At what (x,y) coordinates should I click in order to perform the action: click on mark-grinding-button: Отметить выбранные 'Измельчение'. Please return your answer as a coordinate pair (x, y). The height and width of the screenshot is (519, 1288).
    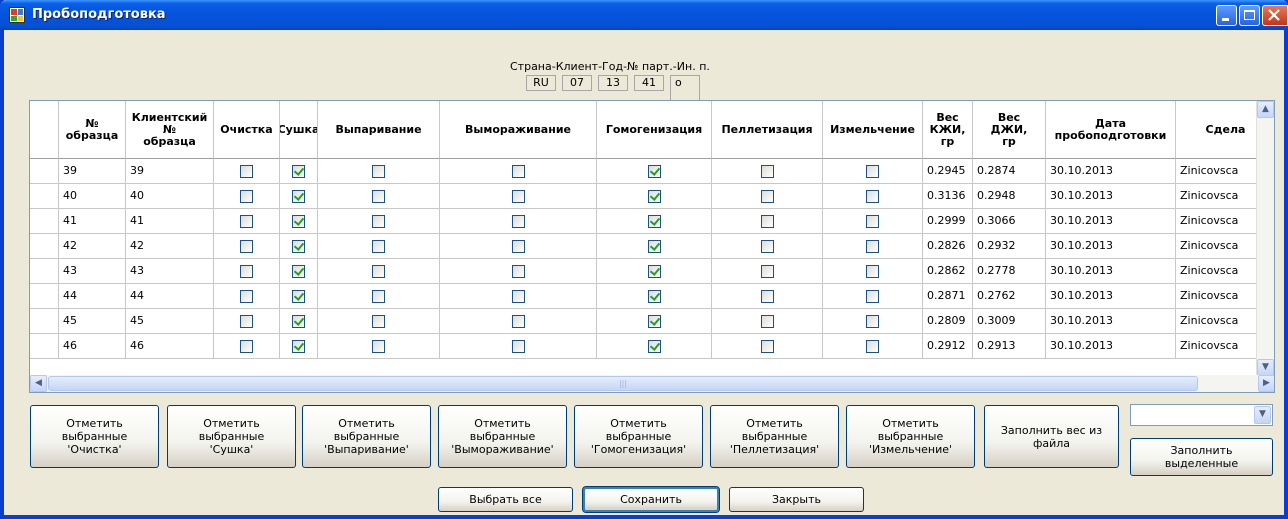
    Looking at the image, I should click on (910, 436).